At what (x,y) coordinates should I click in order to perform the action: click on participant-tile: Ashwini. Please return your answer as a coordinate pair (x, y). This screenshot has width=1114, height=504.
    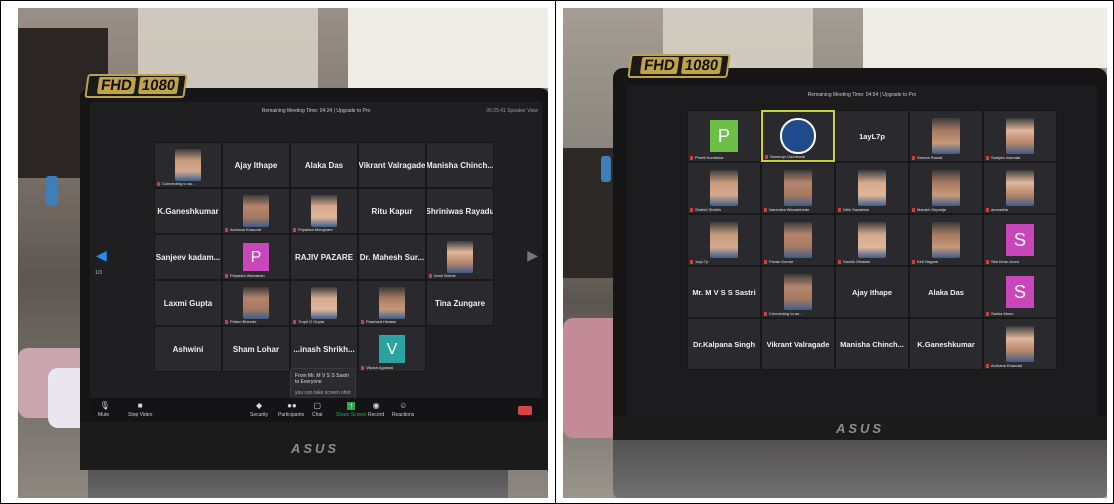
    Looking at the image, I should click on (188, 349).